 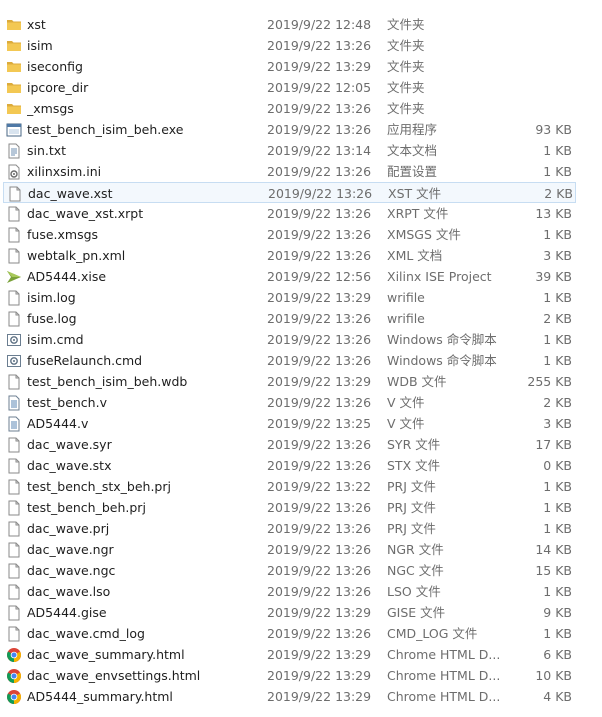 I want to click on file-row: isim.cmd 2019/9/22 13:26 Windows 命令脚本 1 KB, so click(x=289, y=339).